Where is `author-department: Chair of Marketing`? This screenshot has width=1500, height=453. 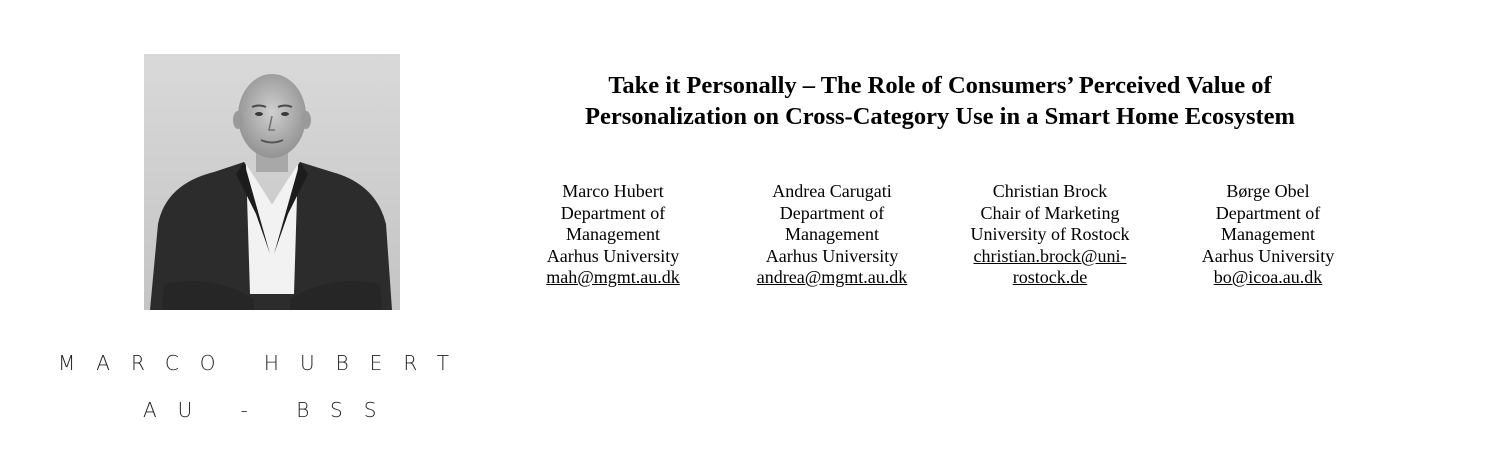 author-department: Chair of Marketing is located at coordinates (1050, 212).